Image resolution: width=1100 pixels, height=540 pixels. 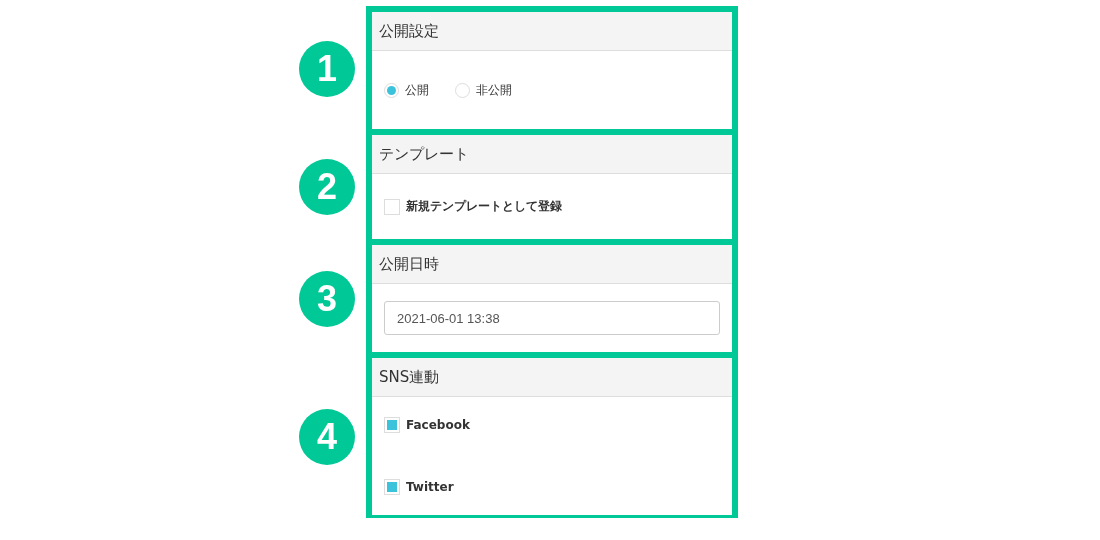 What do you see at coordinates (417, 90) in the screenshot?
I see `radio-label: 公開` at bounding box center [417, 90].